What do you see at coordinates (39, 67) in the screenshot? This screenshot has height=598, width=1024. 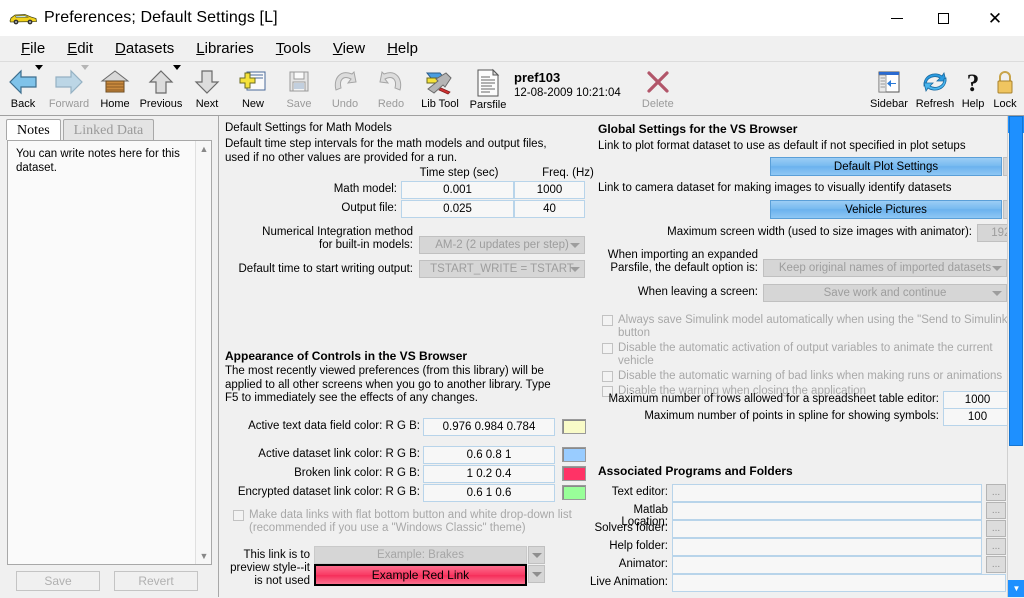 I see `back-dropdown-caret` at bounding box center [39, 67].